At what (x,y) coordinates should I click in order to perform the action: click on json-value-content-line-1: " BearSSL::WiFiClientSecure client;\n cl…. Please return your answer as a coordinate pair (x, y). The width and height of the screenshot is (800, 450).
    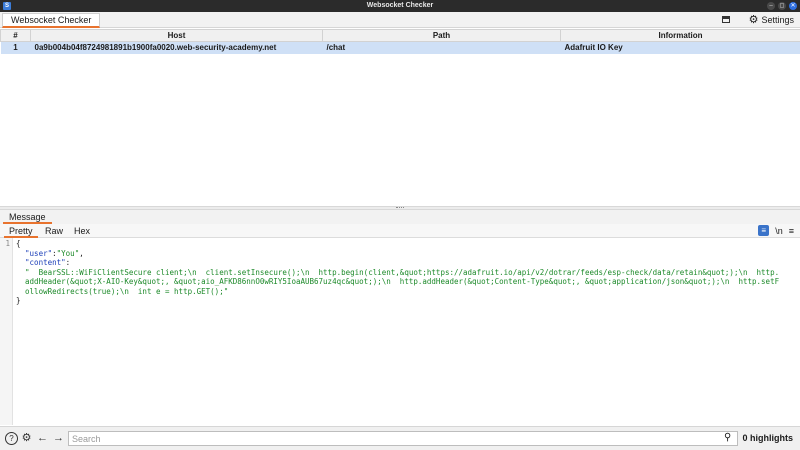
    Looking at the image, I should click on (402, 272).